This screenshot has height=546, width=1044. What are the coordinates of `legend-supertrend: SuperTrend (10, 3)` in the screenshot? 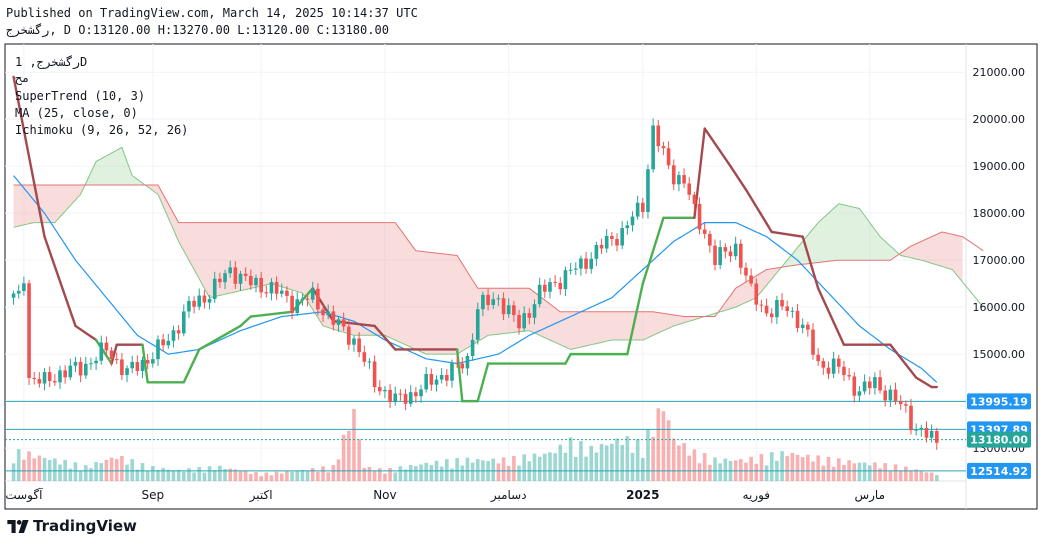 It's located at (80, 96).